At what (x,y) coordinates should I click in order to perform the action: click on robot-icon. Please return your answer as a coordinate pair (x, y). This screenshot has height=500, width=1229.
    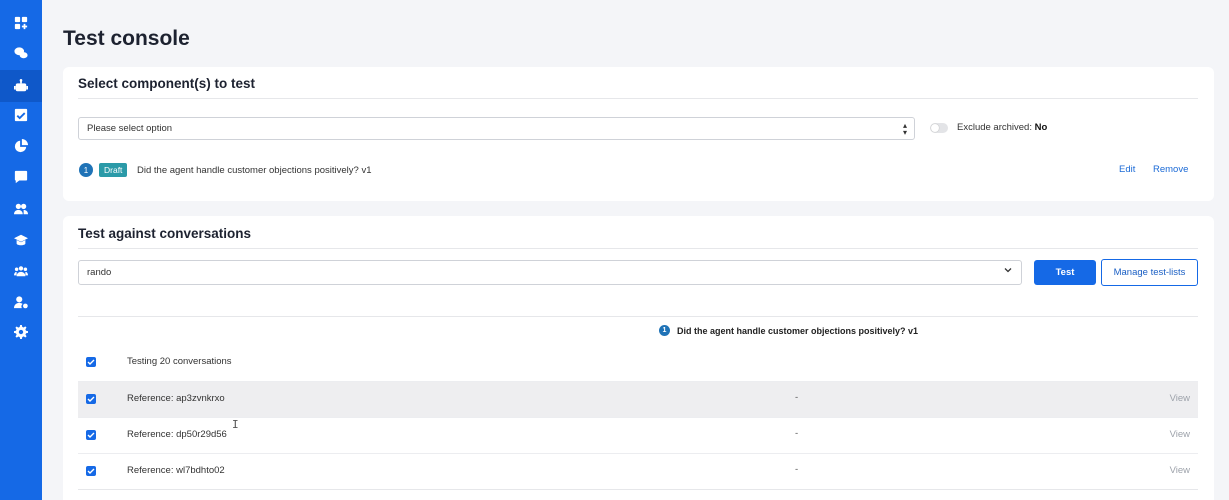
    Looking at the image, I should click on (21, 86).